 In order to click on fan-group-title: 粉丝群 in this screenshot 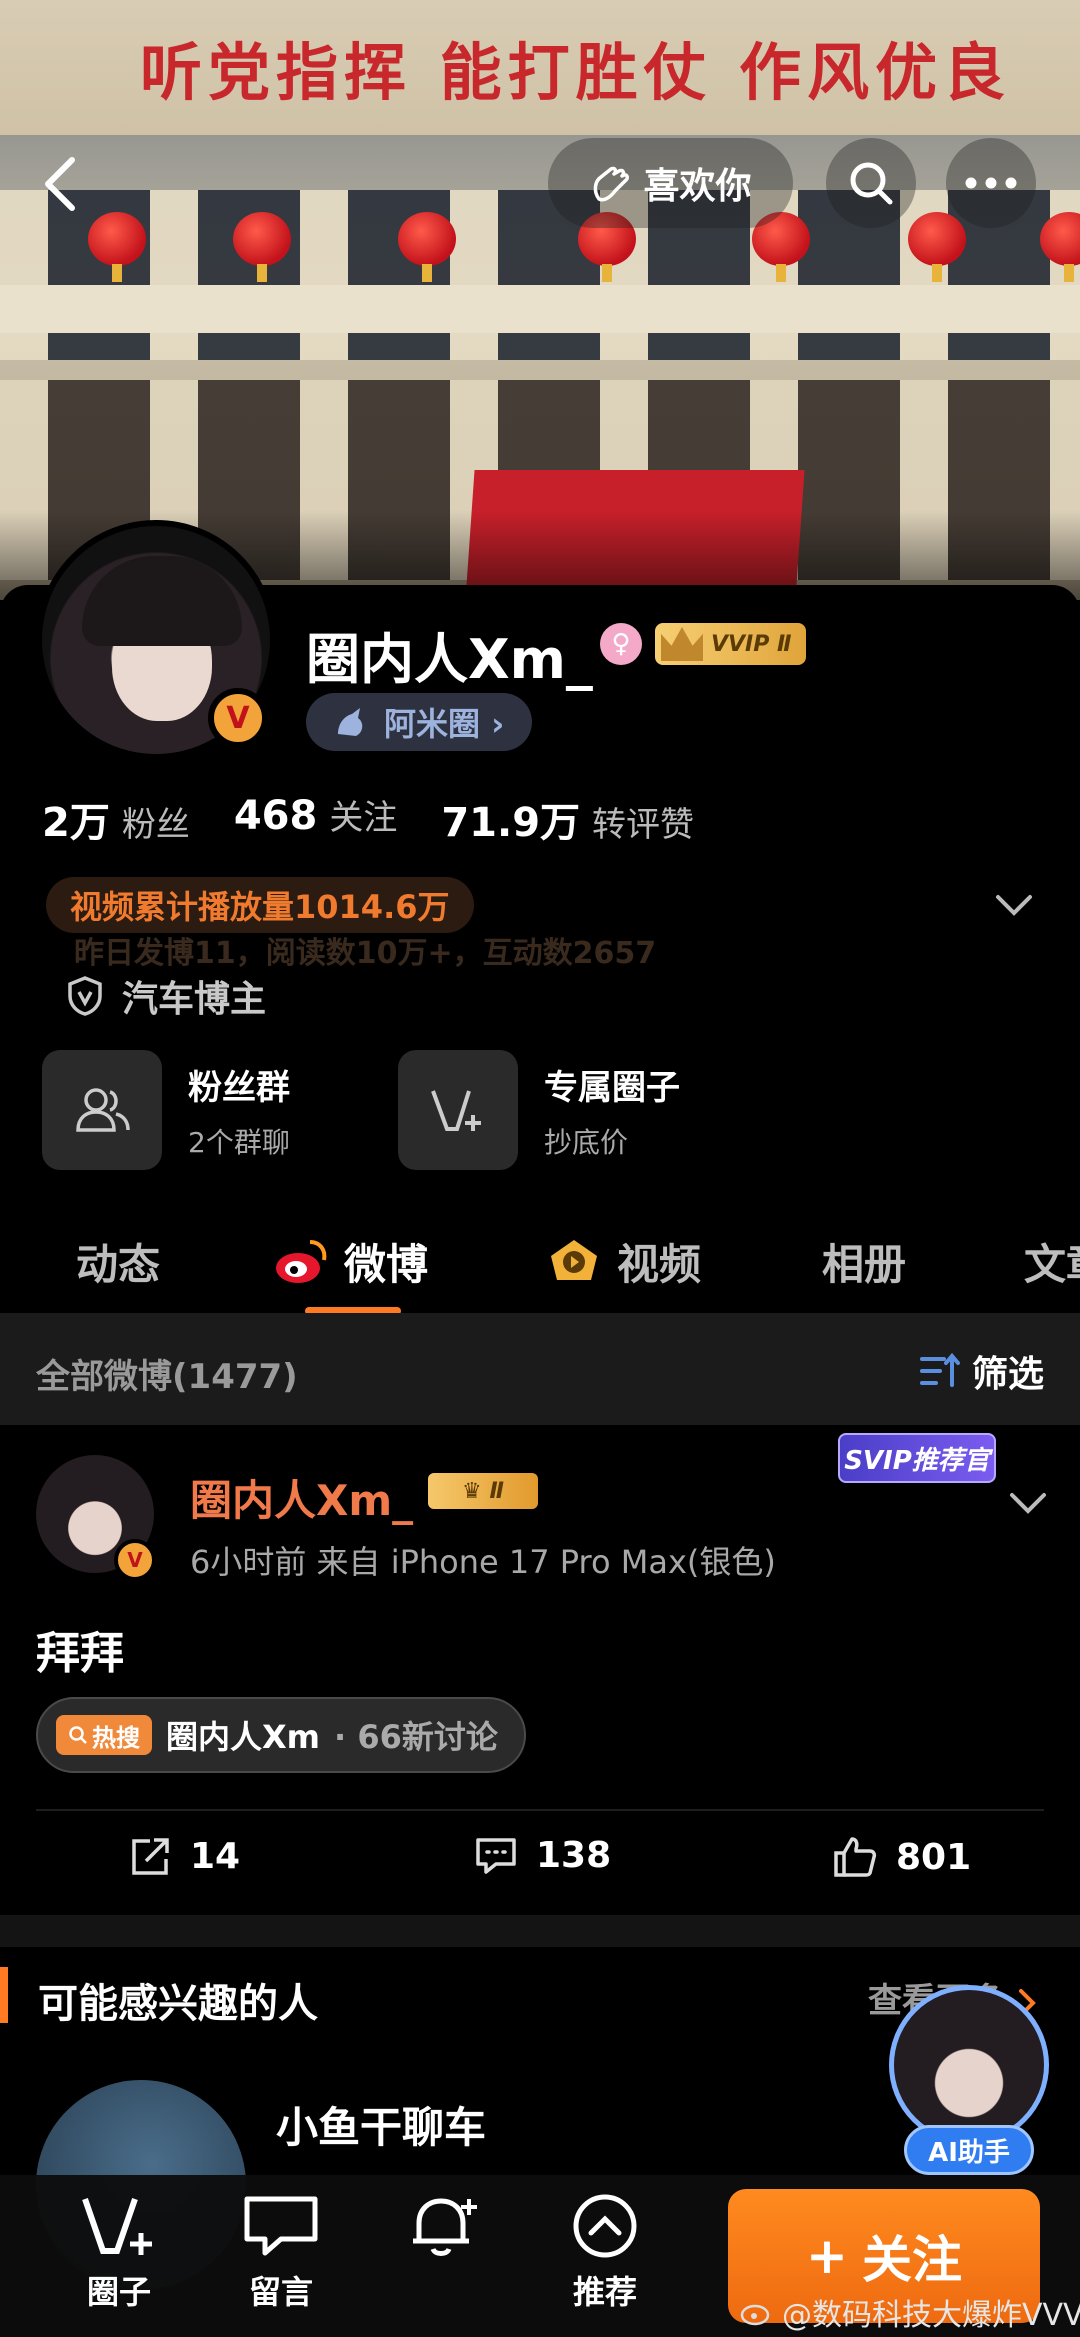, I will do `click(239, 1087)`.